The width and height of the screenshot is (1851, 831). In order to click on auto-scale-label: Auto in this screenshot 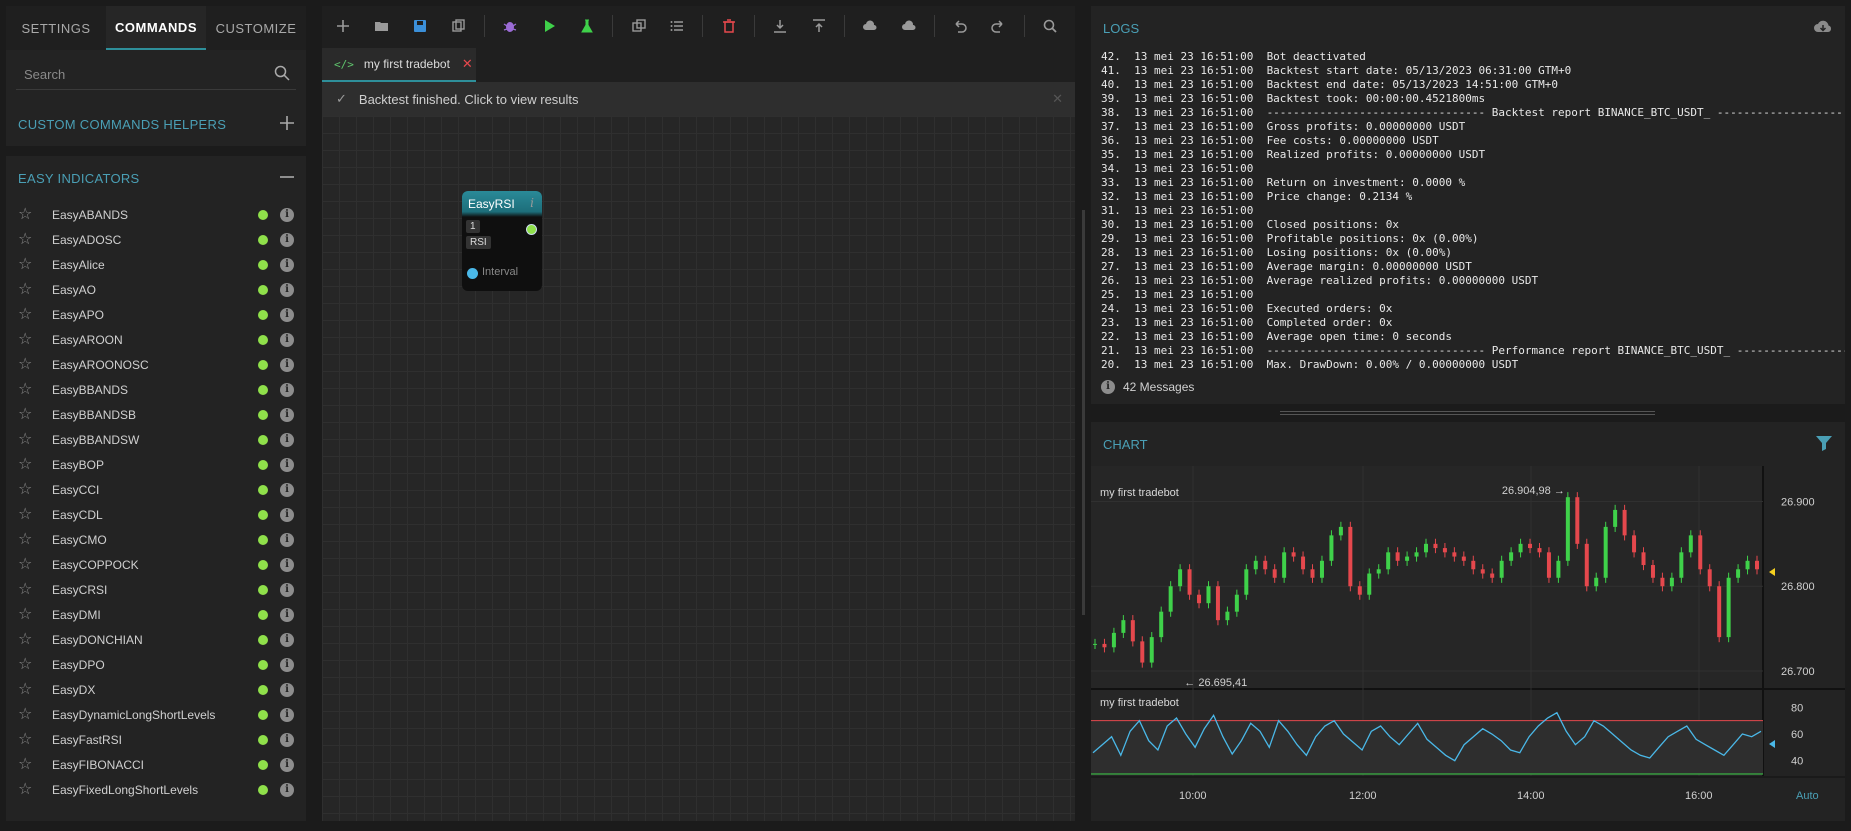, I will do `click(1807, 796)`.